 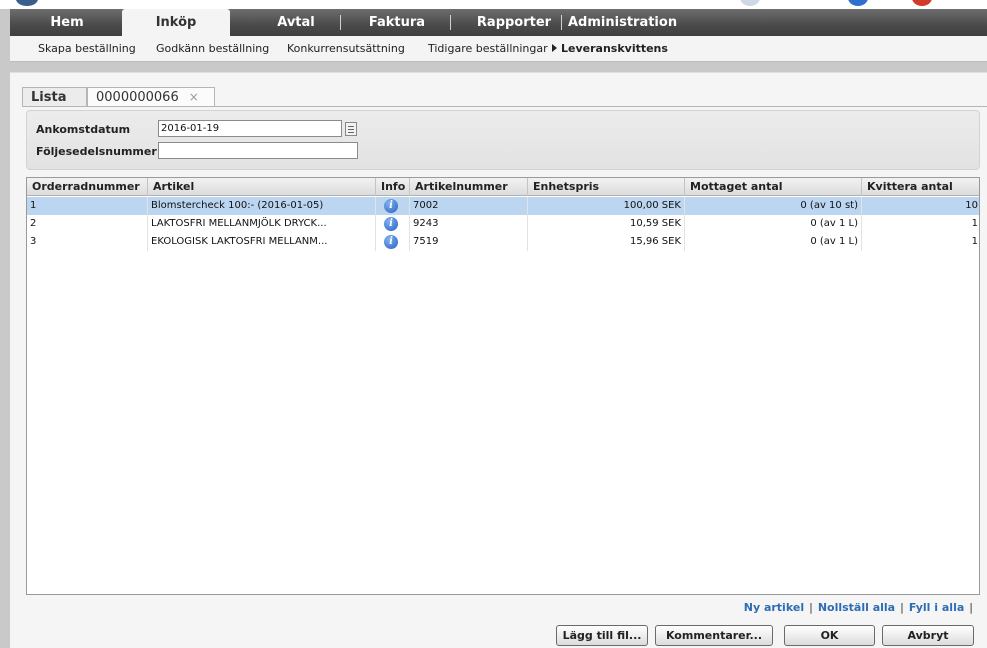 I want to click on cell-enhetspris: 100,00 SEK, so click(x=606, y=206).